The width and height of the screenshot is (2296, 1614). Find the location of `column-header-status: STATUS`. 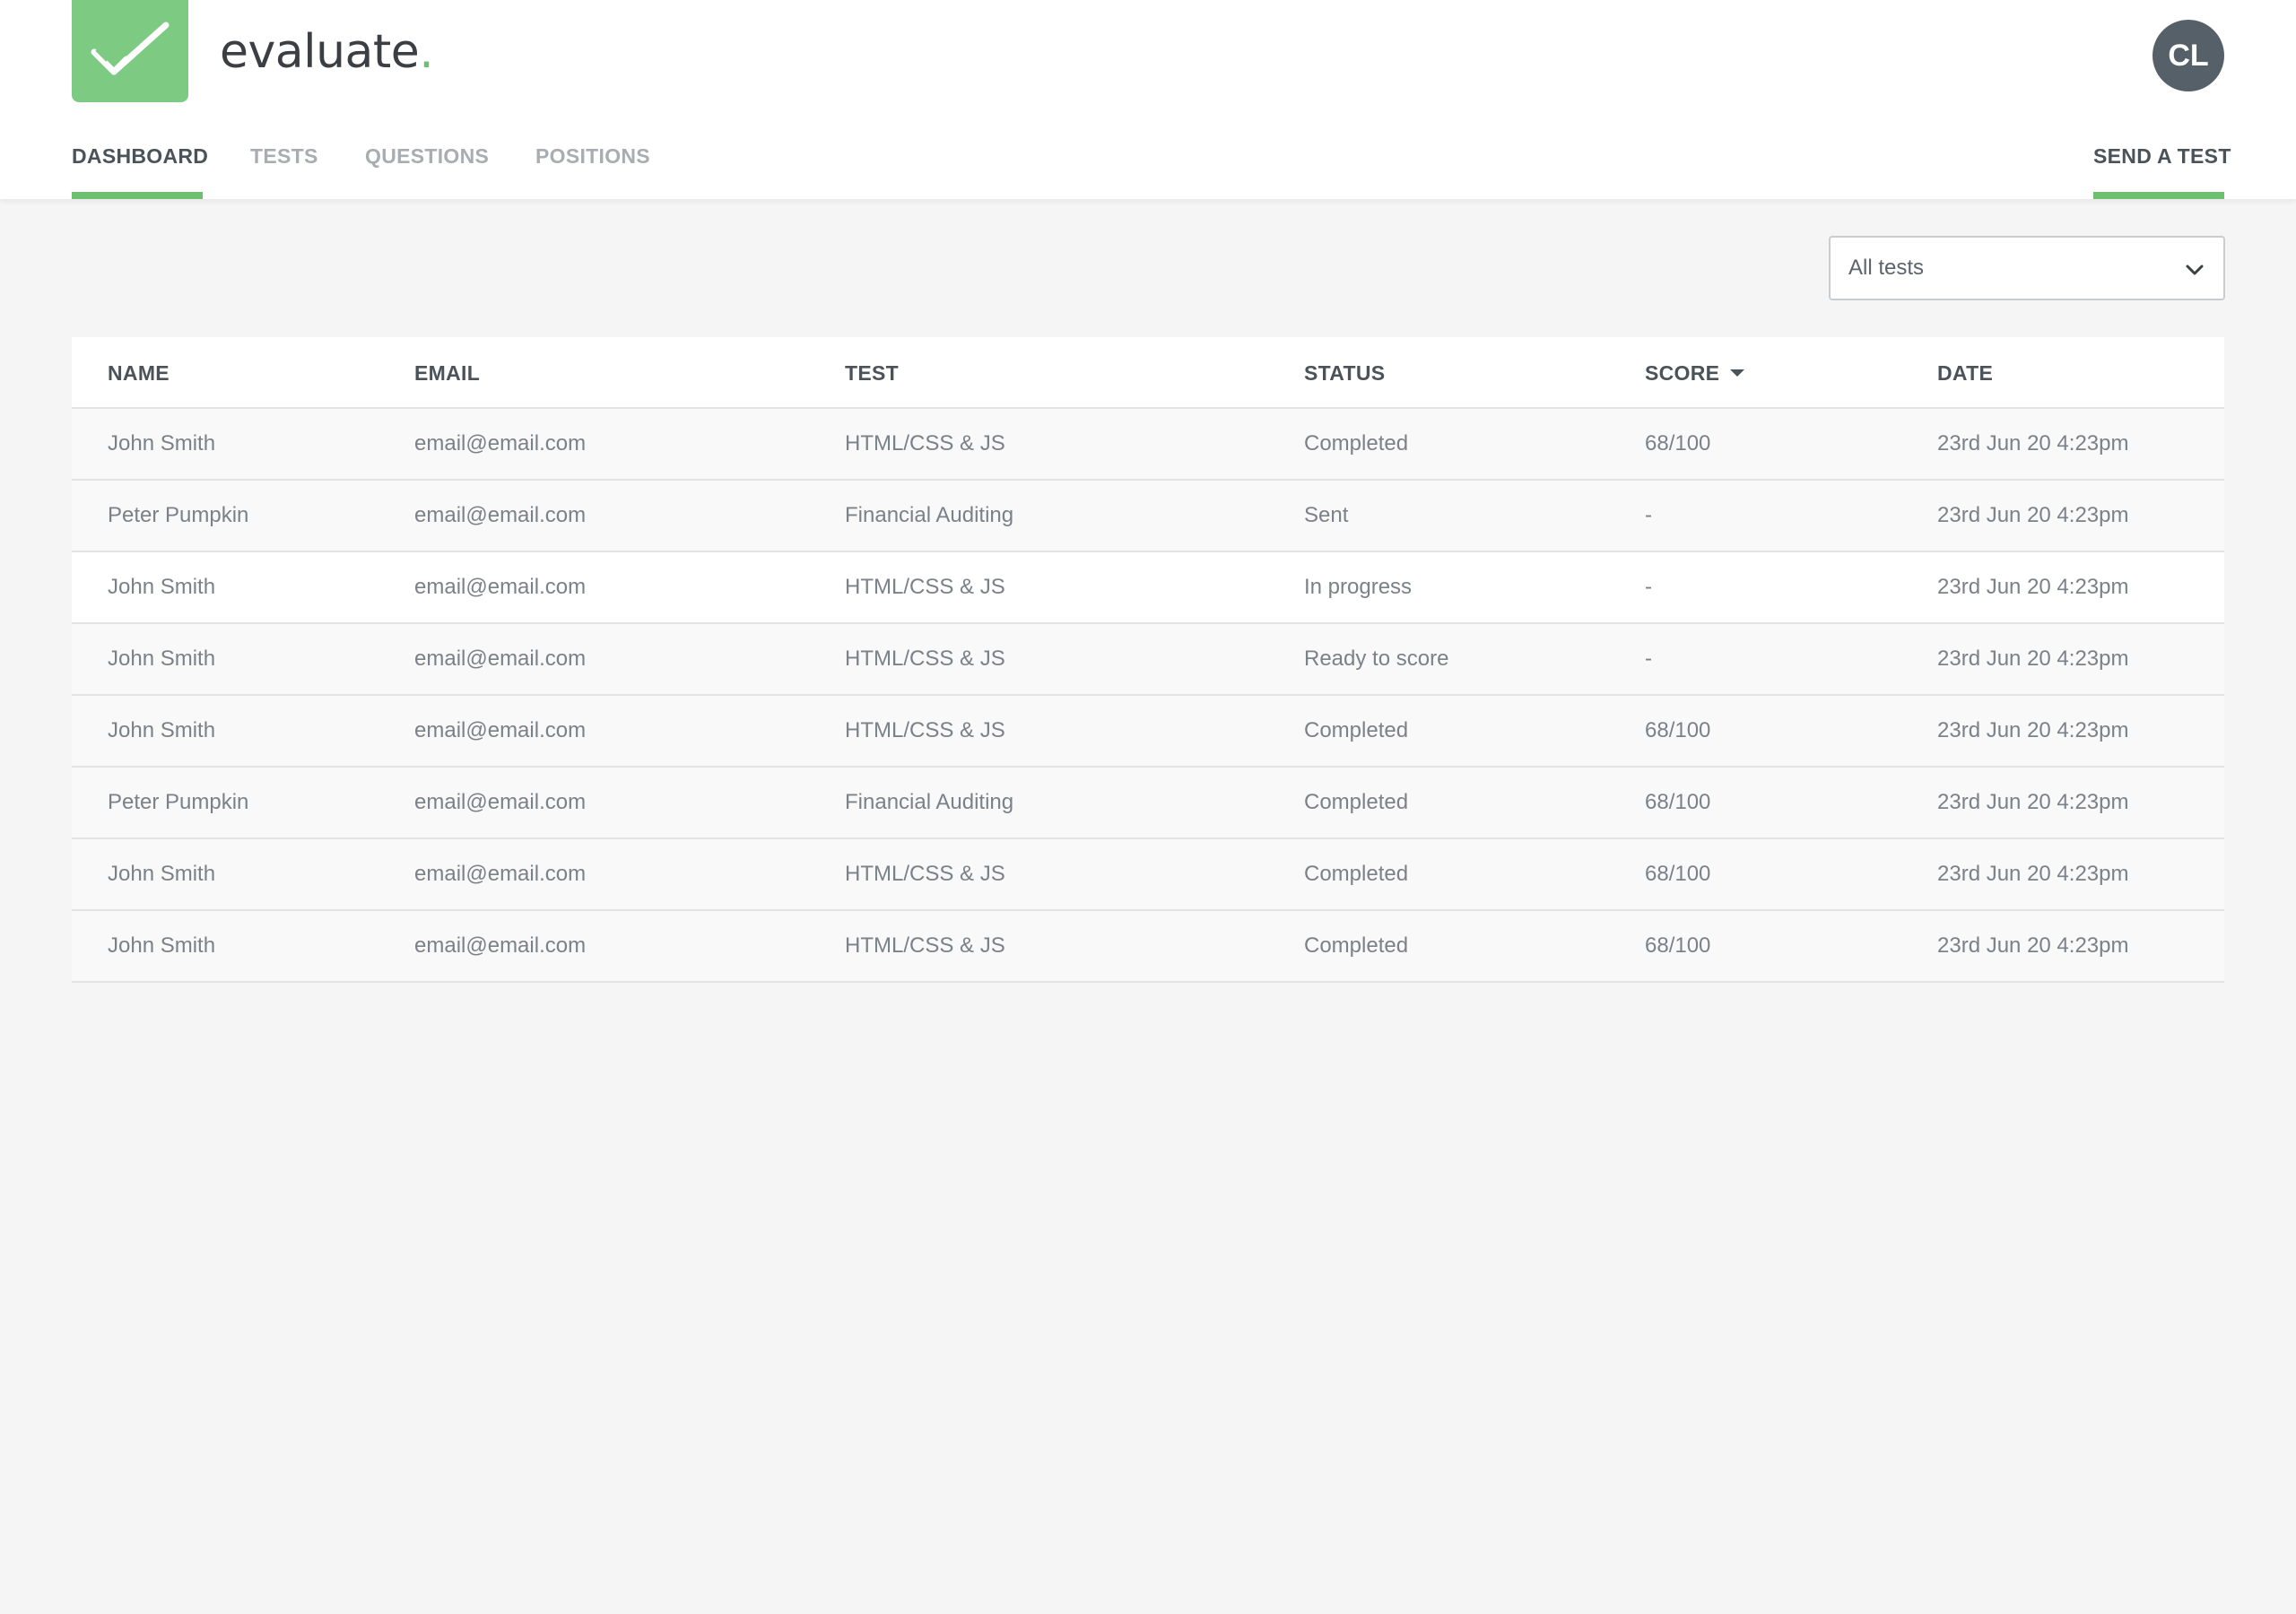

column-header-status: STATUS is located at coordinates (1344, 373).